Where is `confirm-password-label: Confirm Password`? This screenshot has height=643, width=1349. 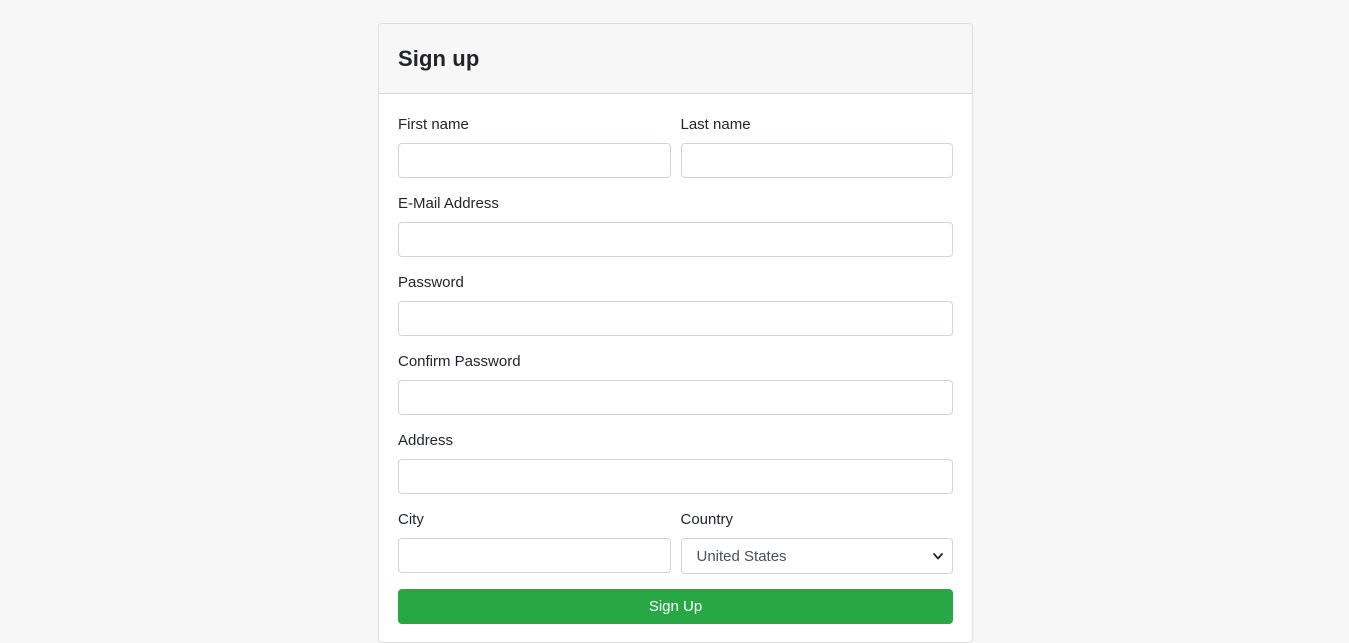 confirm-password-label: Confirm Password is located at coordinates (459, 361).